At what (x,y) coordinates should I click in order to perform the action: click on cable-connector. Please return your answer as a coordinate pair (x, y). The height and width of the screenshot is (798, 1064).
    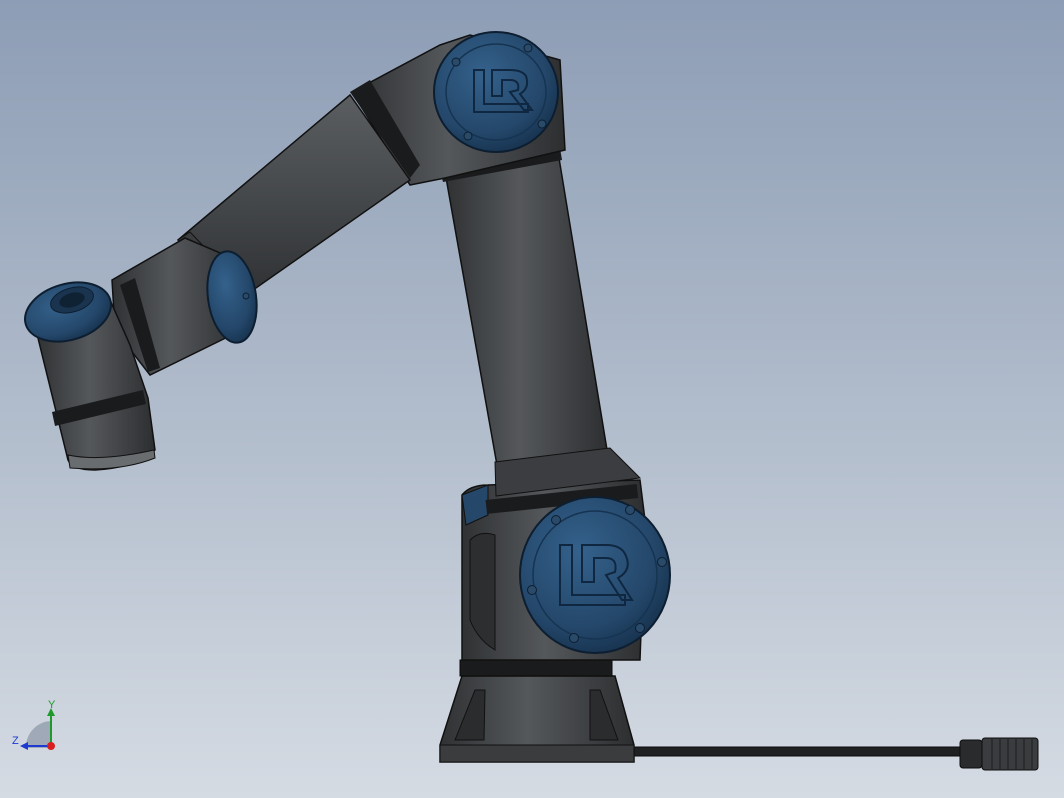
    Looking at the image, I should click on (999, 754).